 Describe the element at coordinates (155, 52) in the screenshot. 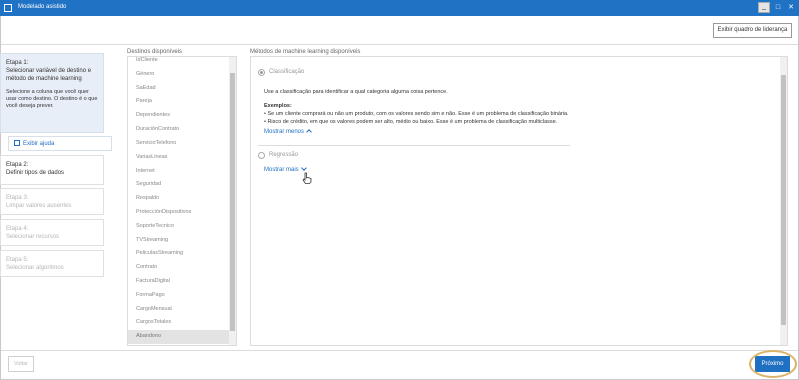

I see `destinations-title: Destinos disponíveis` at that location.